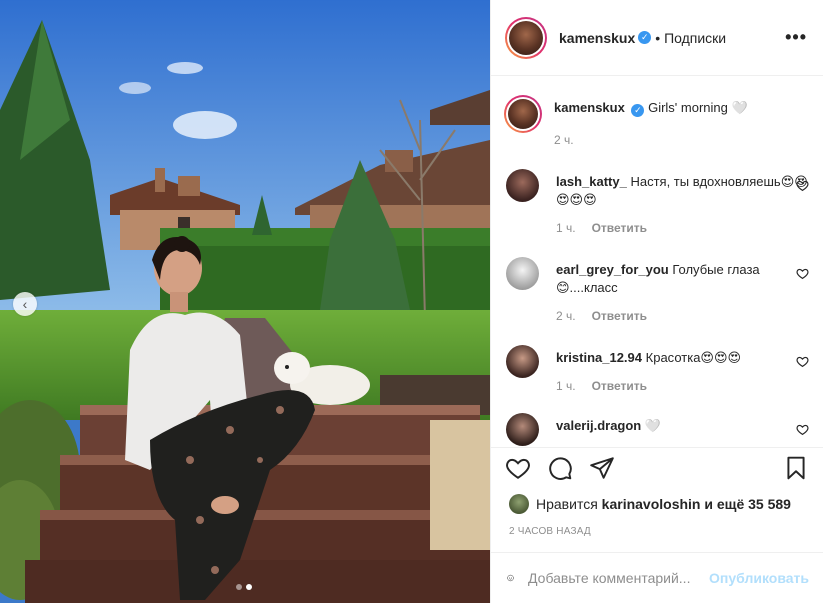  What do you see at coordinates (550, 531) in the screenshot?
I see `post-timestamp: 2 часов назад` at bounding box center [550, 531].